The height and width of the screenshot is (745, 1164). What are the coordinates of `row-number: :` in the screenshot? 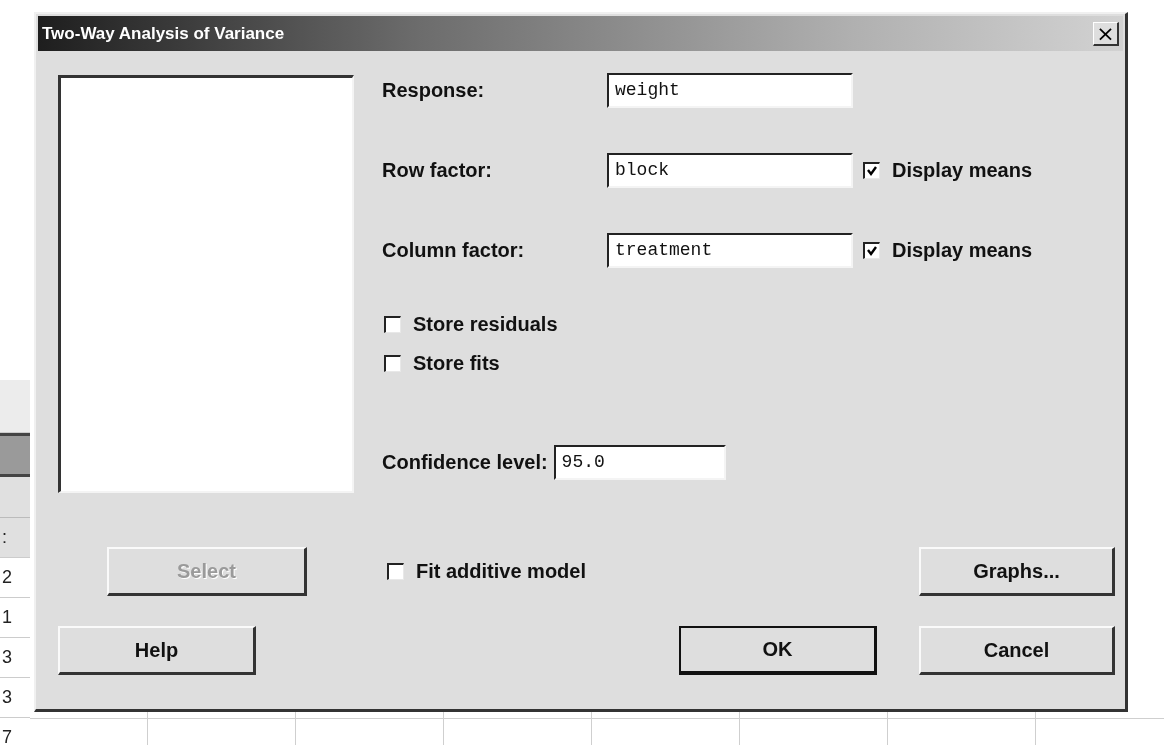 It's located at (15, 538).